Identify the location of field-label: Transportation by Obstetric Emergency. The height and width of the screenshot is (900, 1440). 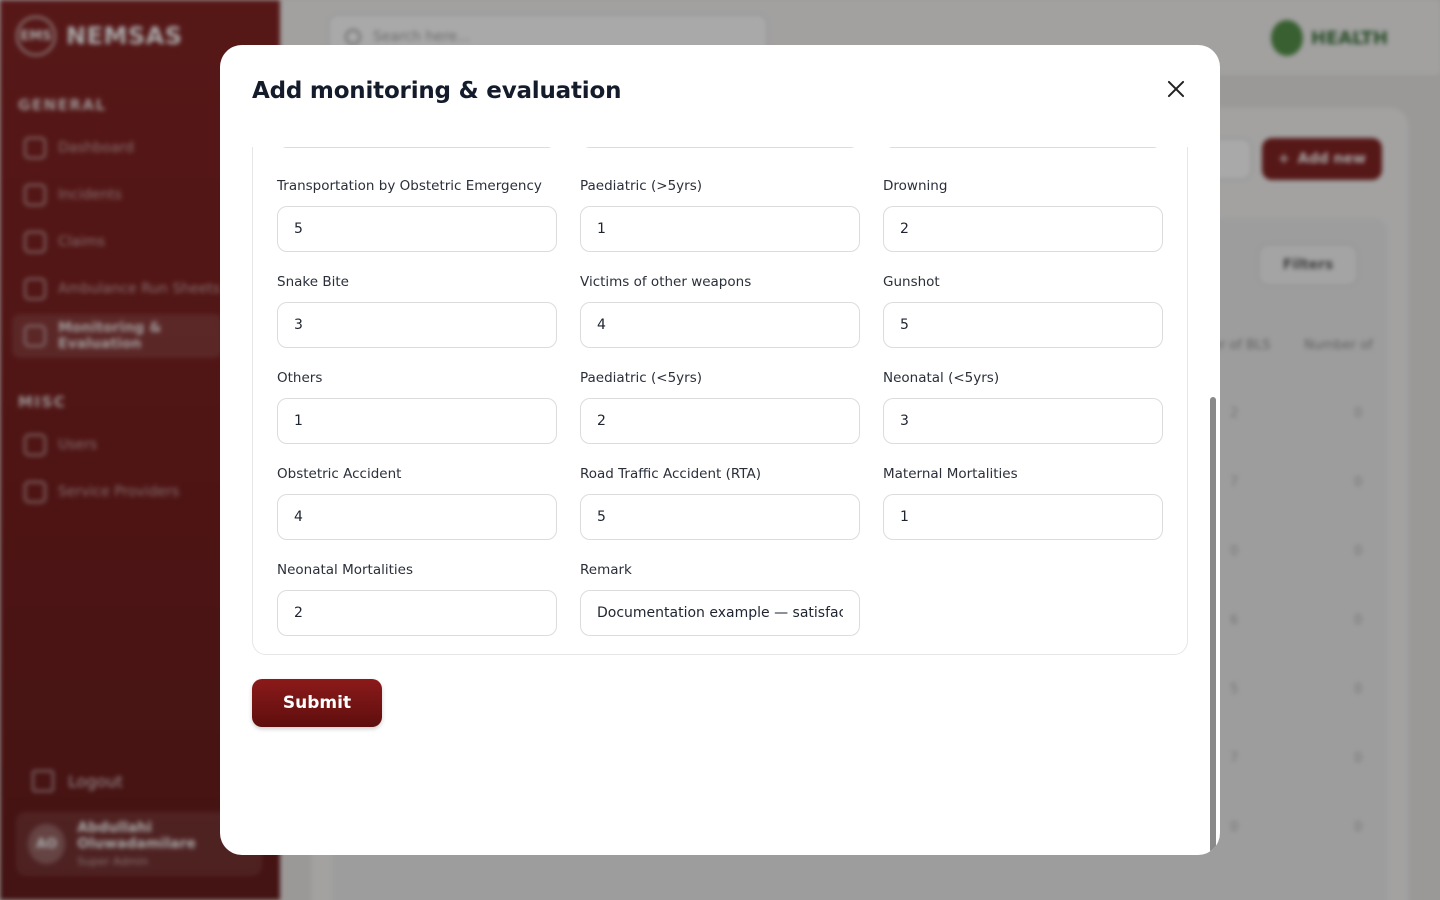
(409, 186).